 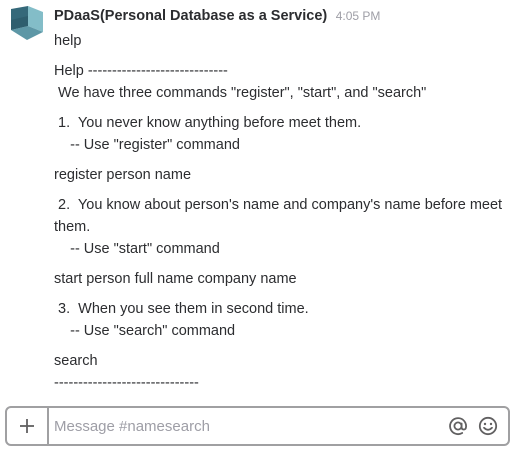 I want to click on app-logo-icon, so click(x=27, y=24).